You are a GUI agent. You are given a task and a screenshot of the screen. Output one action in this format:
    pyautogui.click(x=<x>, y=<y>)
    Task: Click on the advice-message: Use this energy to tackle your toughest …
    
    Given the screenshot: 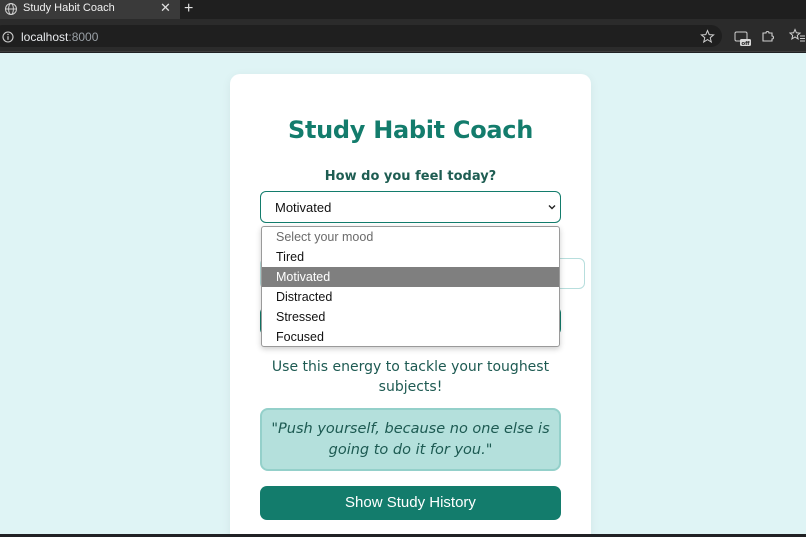 What is the action you would take?
    pyautogui.click(x=410, y=377)
    